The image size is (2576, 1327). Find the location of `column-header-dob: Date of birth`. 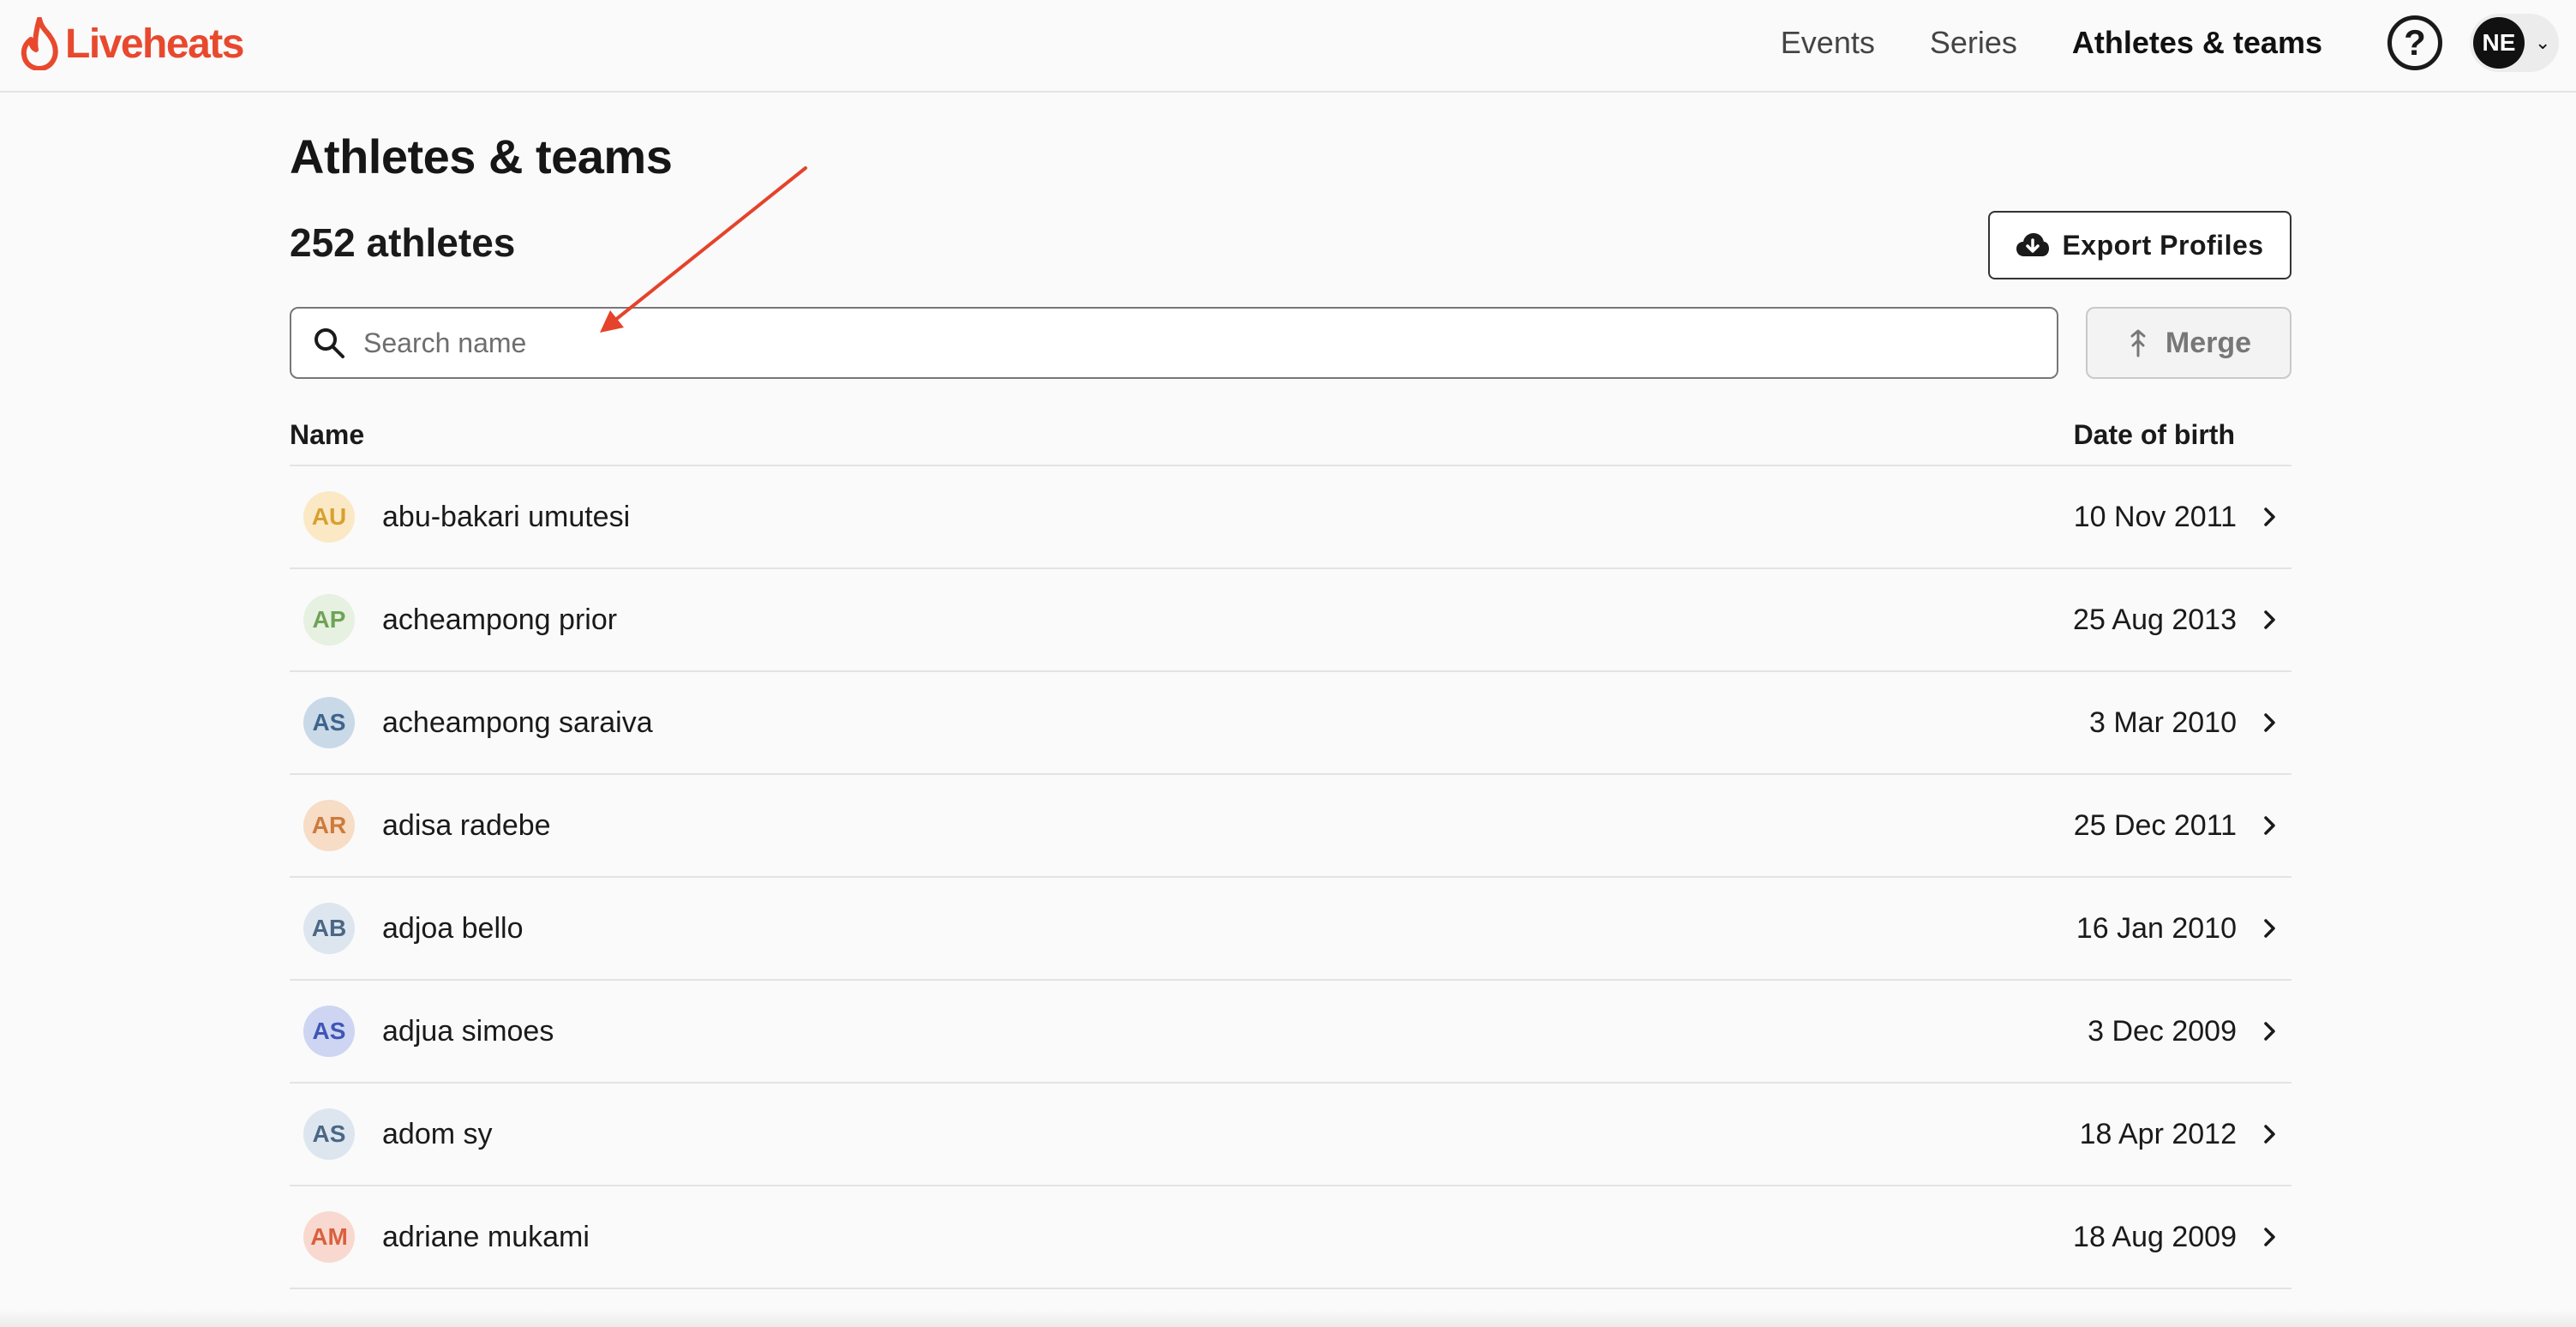

column-header-dob: Date of birth is located at coordinates (2154, 435).